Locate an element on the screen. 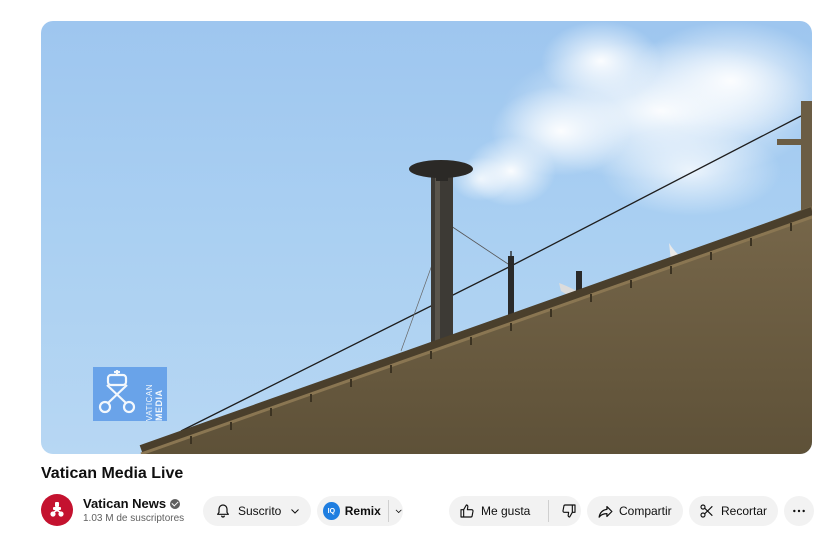  watermark-line2: MEDIA is located at coordinates (159, 405).